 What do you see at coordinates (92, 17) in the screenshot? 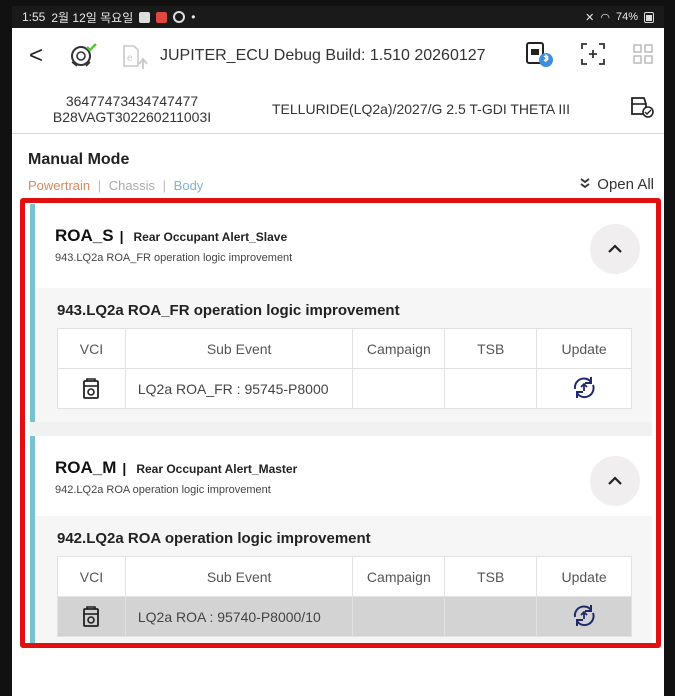
I see `status-date: 2월 12일 목요일` at bounding box center [92, 17].